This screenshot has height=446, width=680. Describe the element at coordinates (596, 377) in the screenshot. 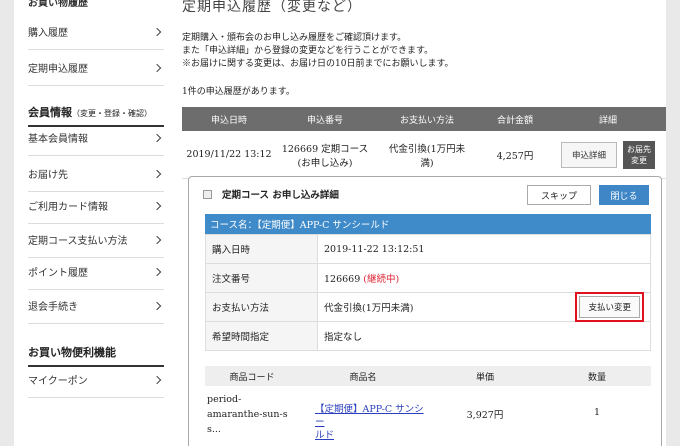

I see `column-header: 数量` at that location.